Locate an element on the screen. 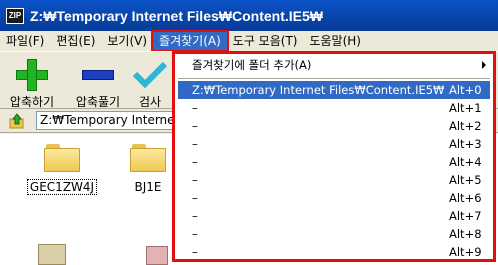 This screenshot has width=498, height=265. check-label: 검사 is located at coordinates (150, 101).